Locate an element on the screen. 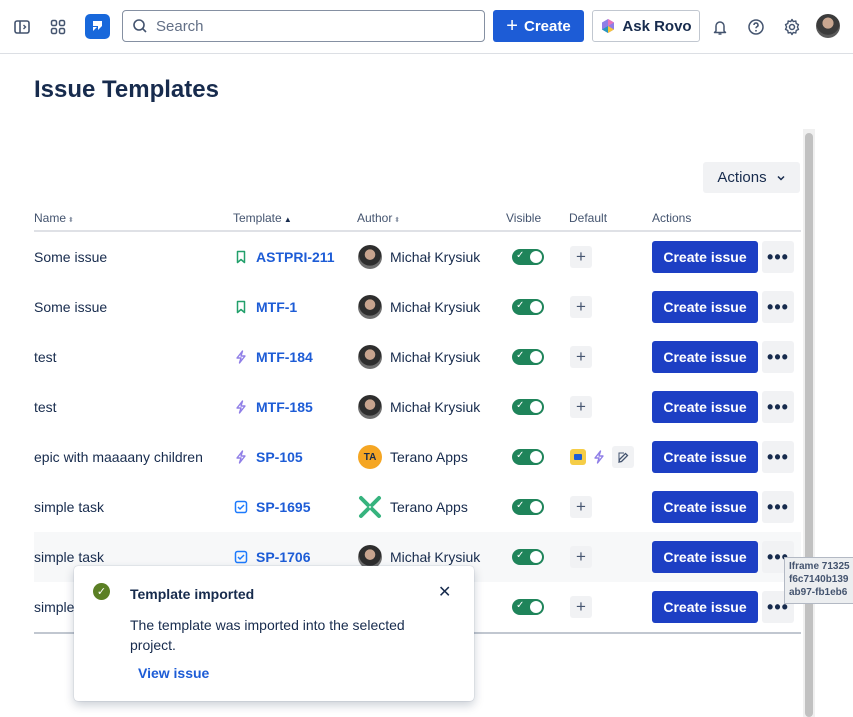 This screenshot has width=853, height=717. page-title: Issue Templates is located at coordinates (126, 89).